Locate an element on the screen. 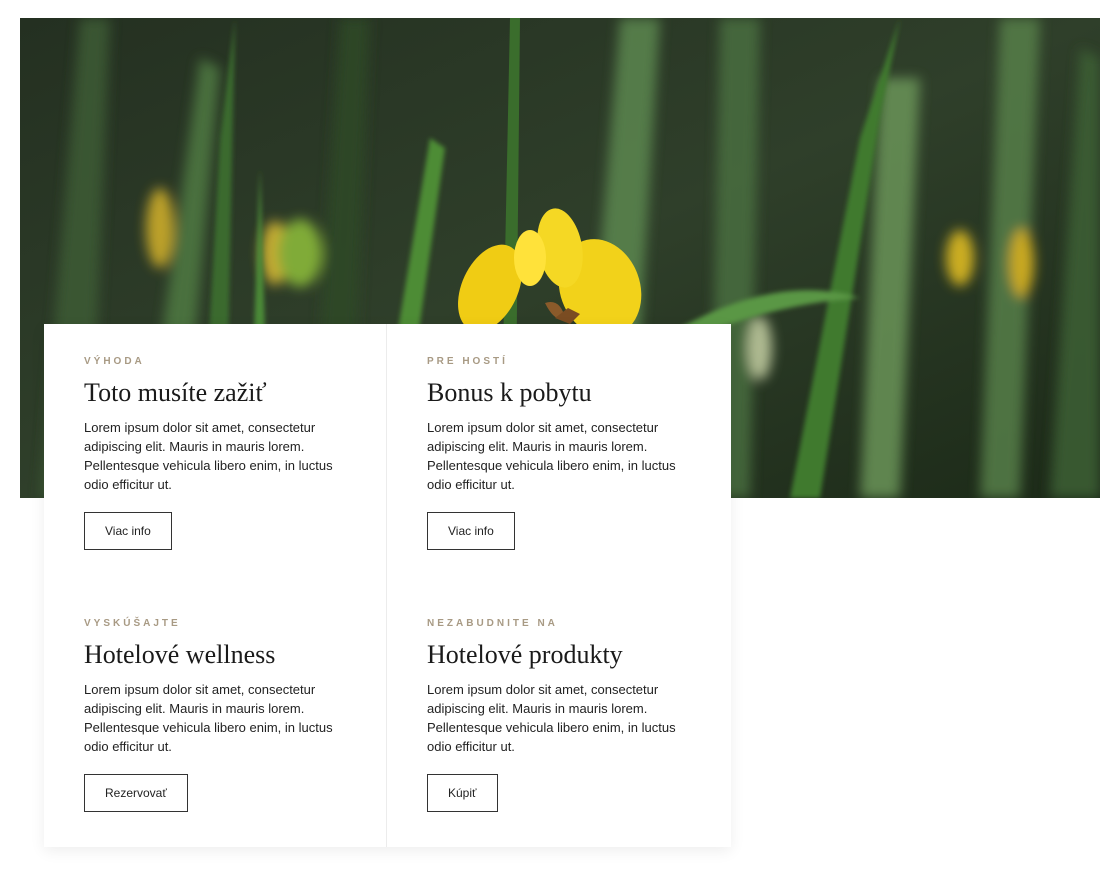  rezervovat-button: Rezervovať is located at coordinates (136, 792).